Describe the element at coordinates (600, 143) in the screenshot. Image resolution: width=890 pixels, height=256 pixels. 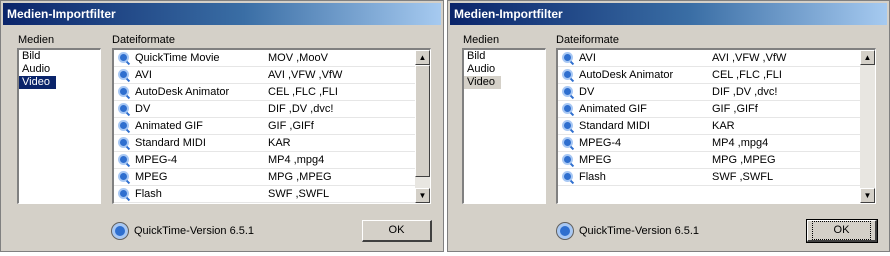
I see `format-name: MPEG-4` at that location.